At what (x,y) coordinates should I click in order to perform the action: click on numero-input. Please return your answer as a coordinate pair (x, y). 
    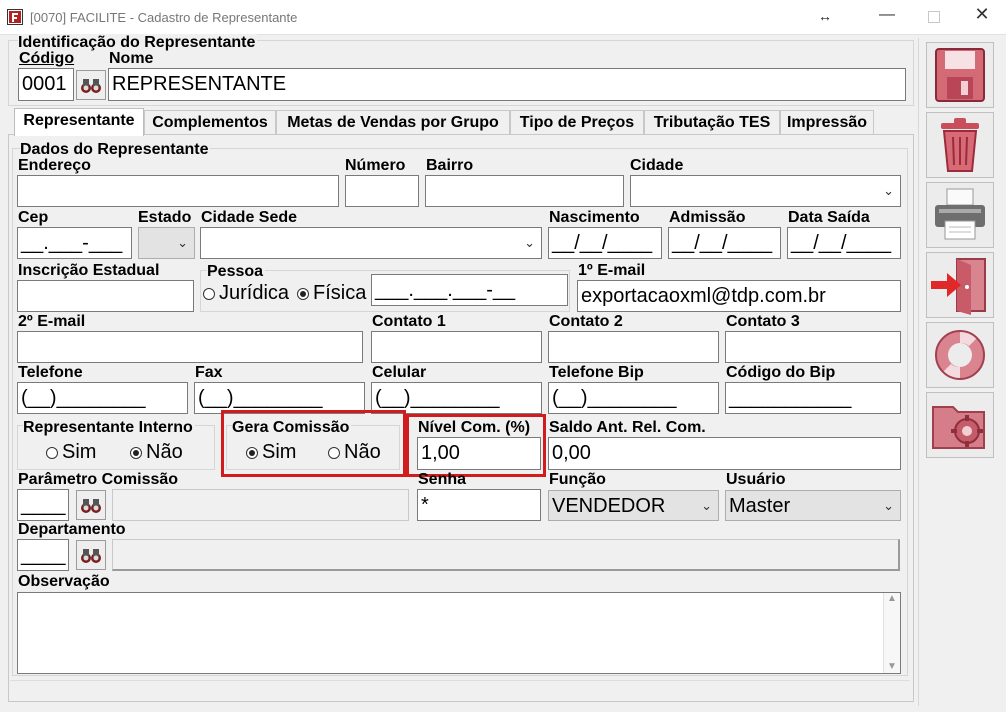
    Looking at the image, I should click on (382, 191).